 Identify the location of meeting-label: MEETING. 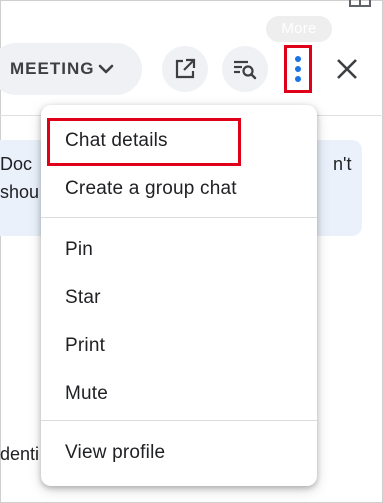
(52, 68).